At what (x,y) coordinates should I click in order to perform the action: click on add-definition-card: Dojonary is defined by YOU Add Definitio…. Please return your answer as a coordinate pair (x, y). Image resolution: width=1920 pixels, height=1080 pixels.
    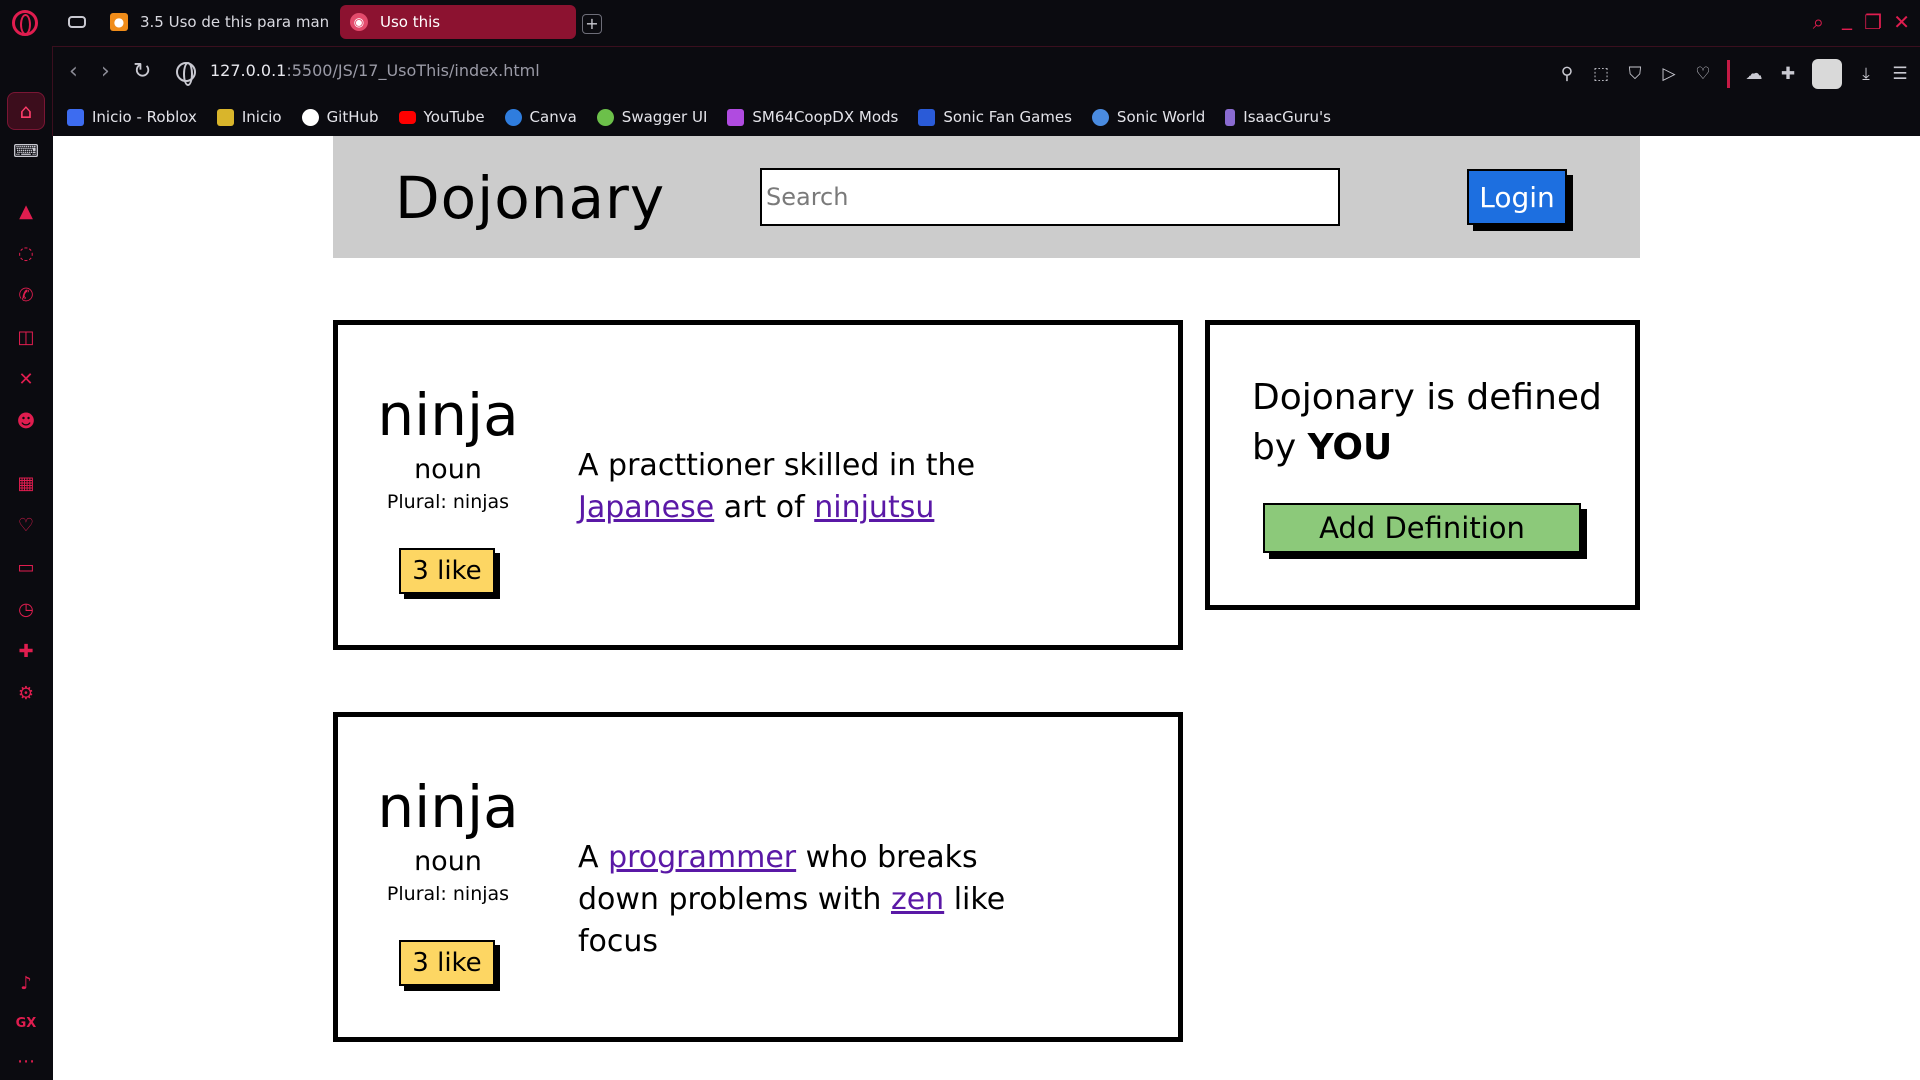
    Looking at the image, I should click on (1422, 465).